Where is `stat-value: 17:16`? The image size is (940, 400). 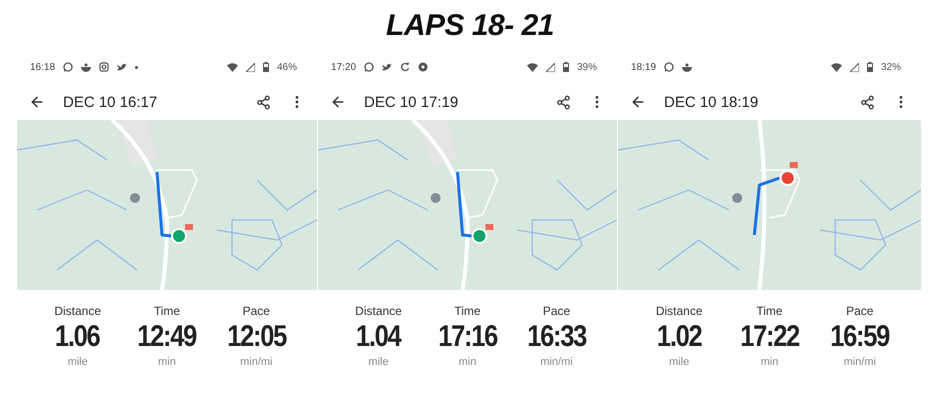
stat-value: 17:16 is located at coordinates (467, 337).